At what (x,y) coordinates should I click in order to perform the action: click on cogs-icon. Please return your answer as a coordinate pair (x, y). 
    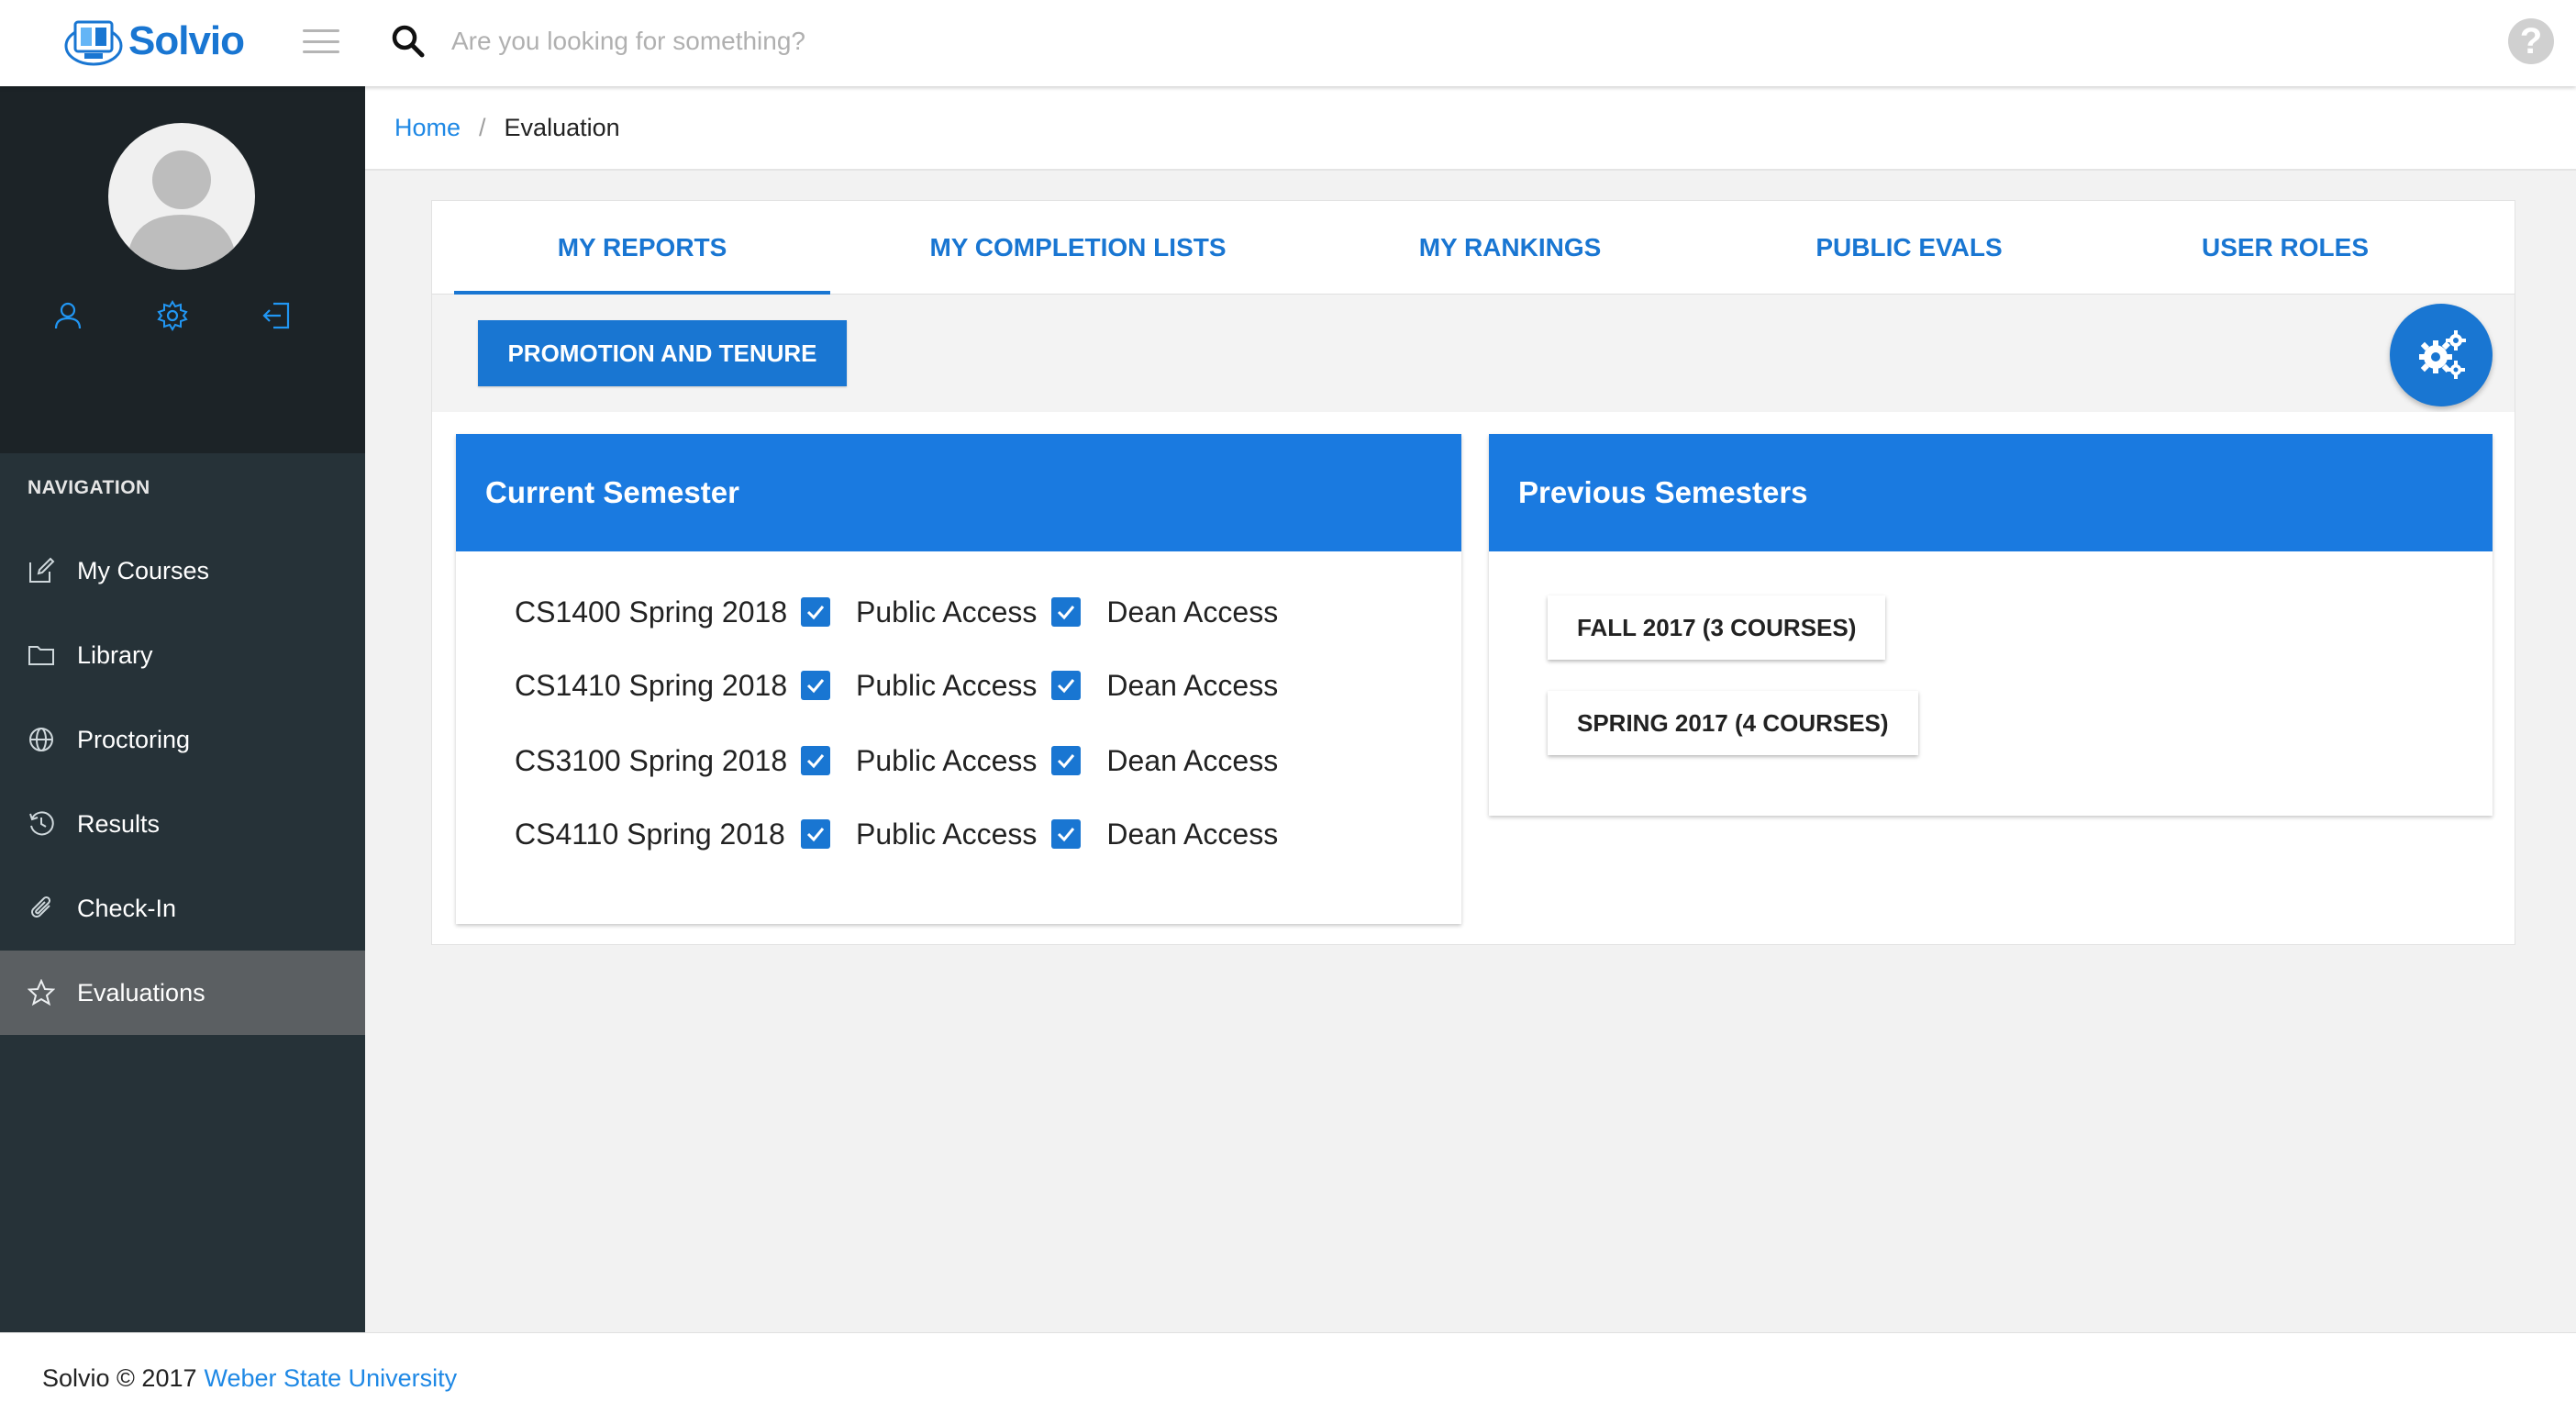
    Looking at the image, I should click on (2442, 354).